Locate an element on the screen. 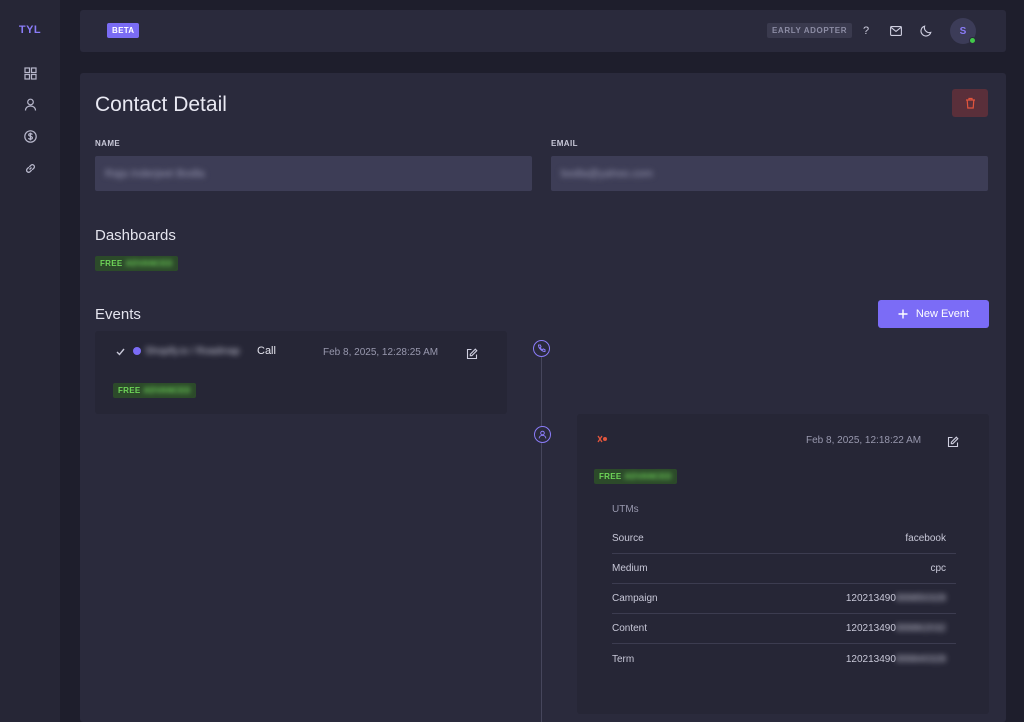 This screenshot has height=722, width=1024. trash-icon is located at coordinates (970, 103).